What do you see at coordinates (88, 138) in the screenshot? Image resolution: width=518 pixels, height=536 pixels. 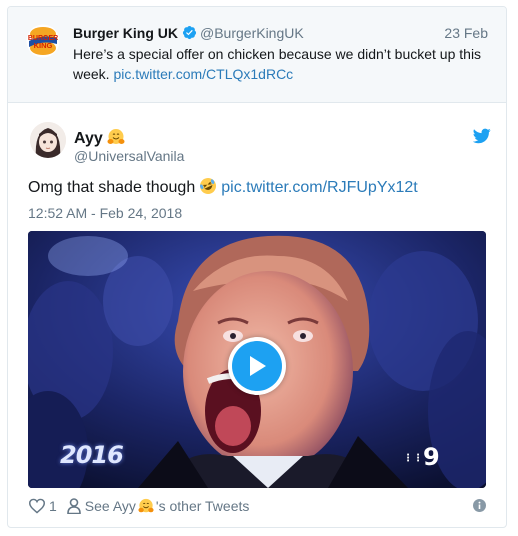 I see `author-name-text: Ayy` at bounding box center [88, 138].